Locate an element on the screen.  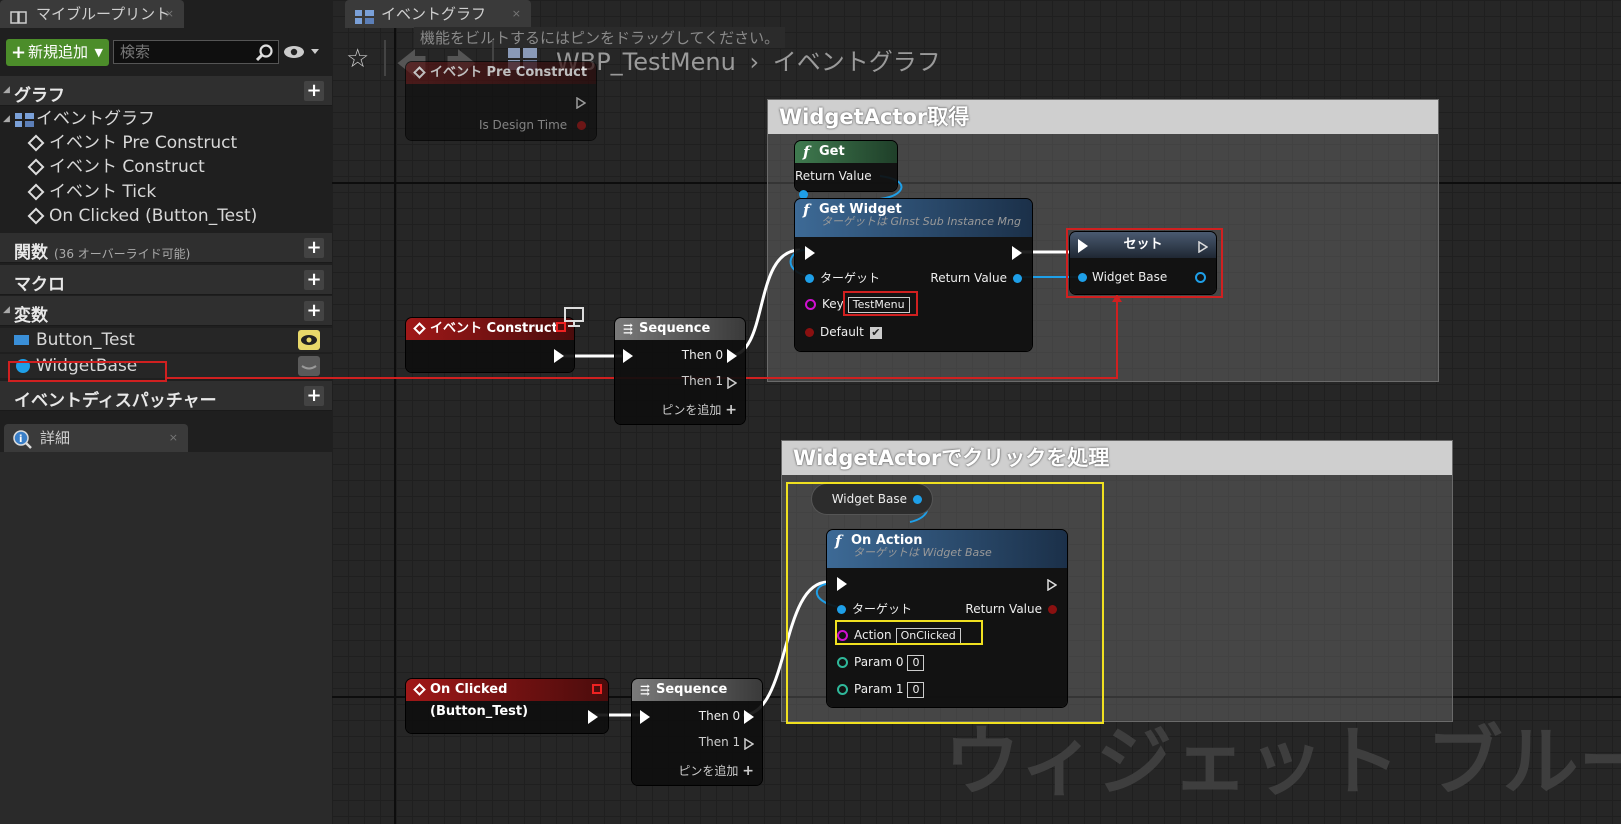
pin-label: Key is located at coordinates (833, 304).